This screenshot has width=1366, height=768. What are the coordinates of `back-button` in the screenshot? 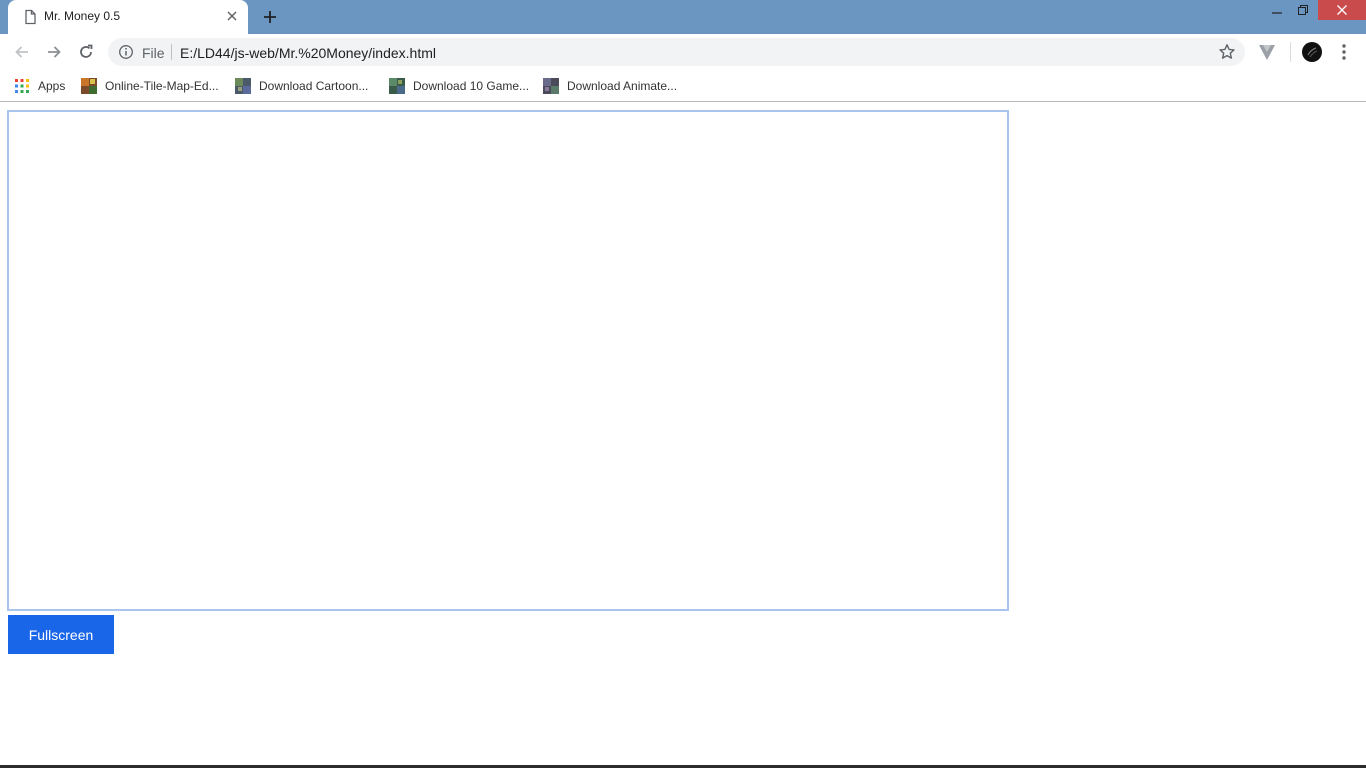 It's located at (22, 52).